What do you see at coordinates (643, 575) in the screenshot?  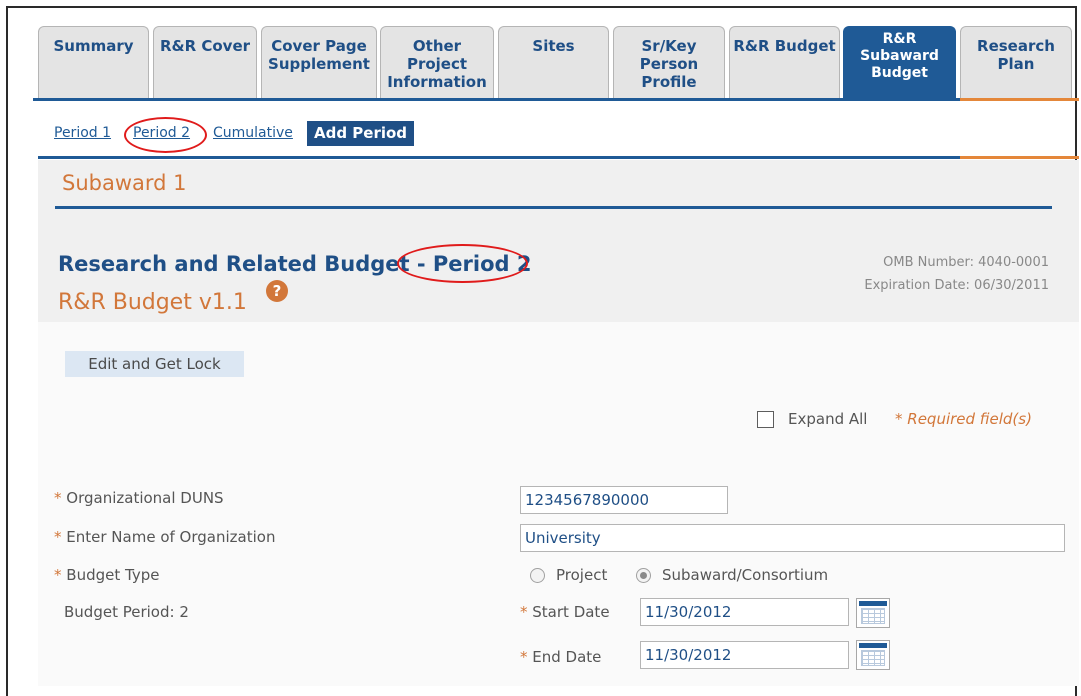 I see `budget-type-subaward-radio` at bounding box center [643, 575].